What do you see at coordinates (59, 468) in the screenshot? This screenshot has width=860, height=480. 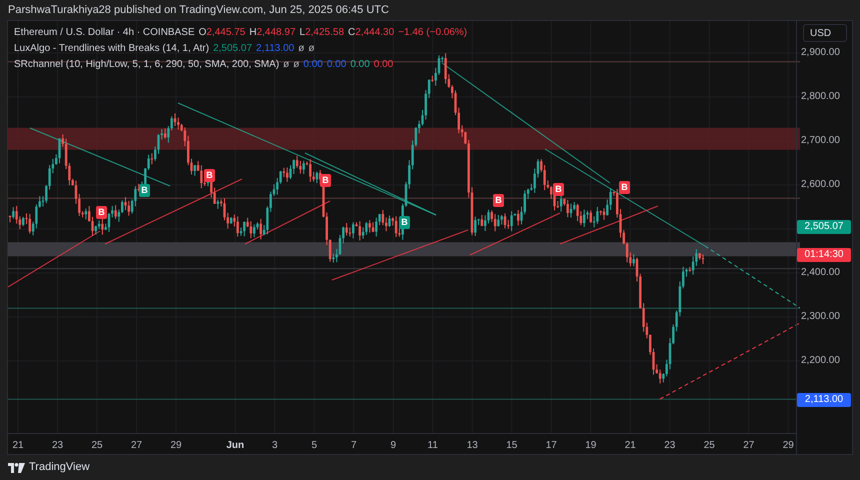 I see `brand-name: TradingView` at bounding box center [59, 468].